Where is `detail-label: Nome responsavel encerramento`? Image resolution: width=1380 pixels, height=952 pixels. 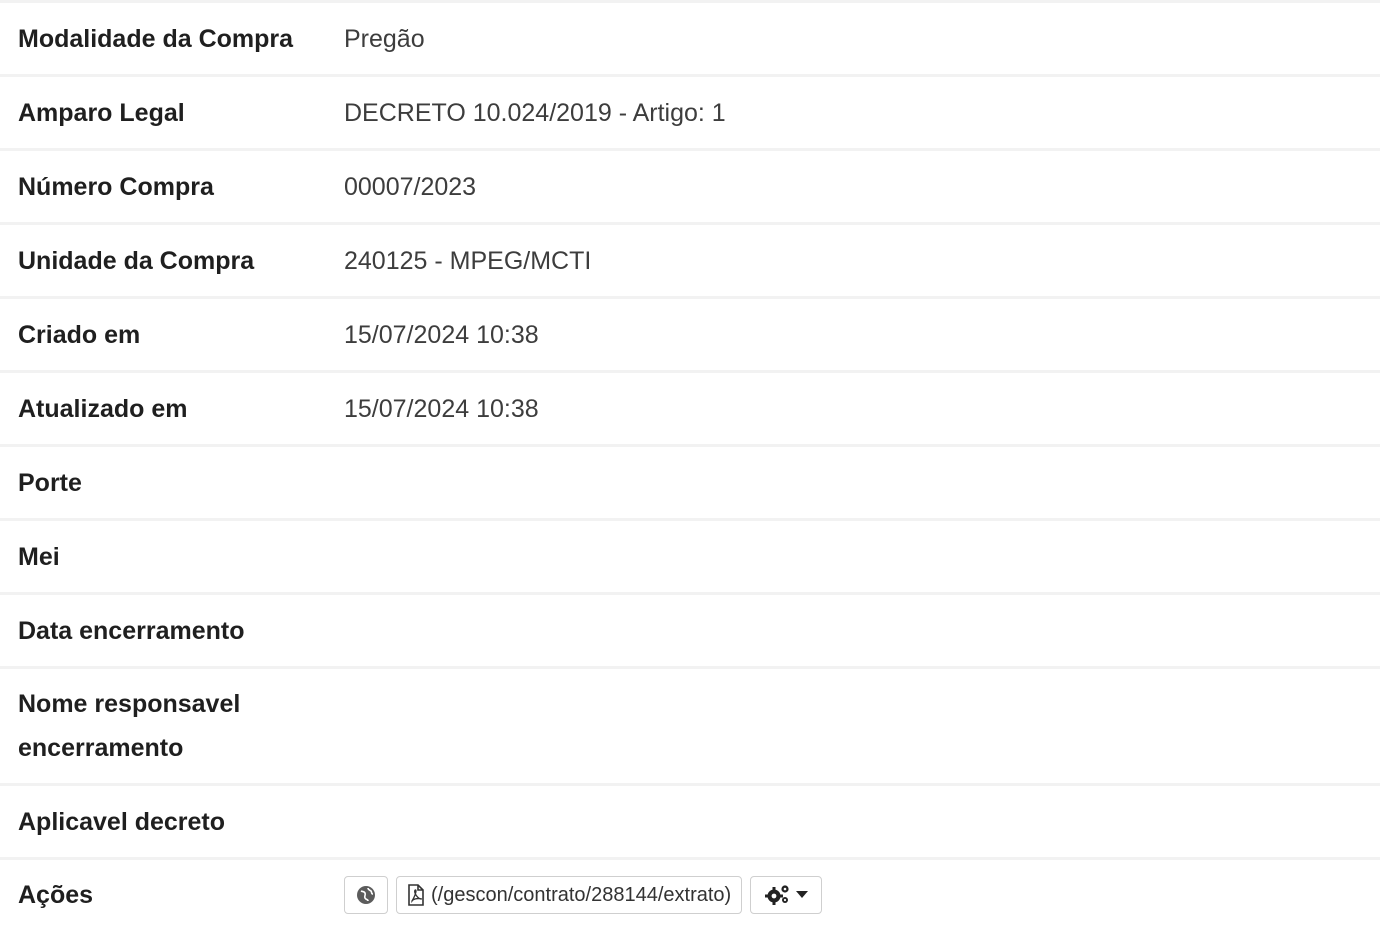 detail-label: Nome responsavel encerramento is located at coordinates (129, 726).